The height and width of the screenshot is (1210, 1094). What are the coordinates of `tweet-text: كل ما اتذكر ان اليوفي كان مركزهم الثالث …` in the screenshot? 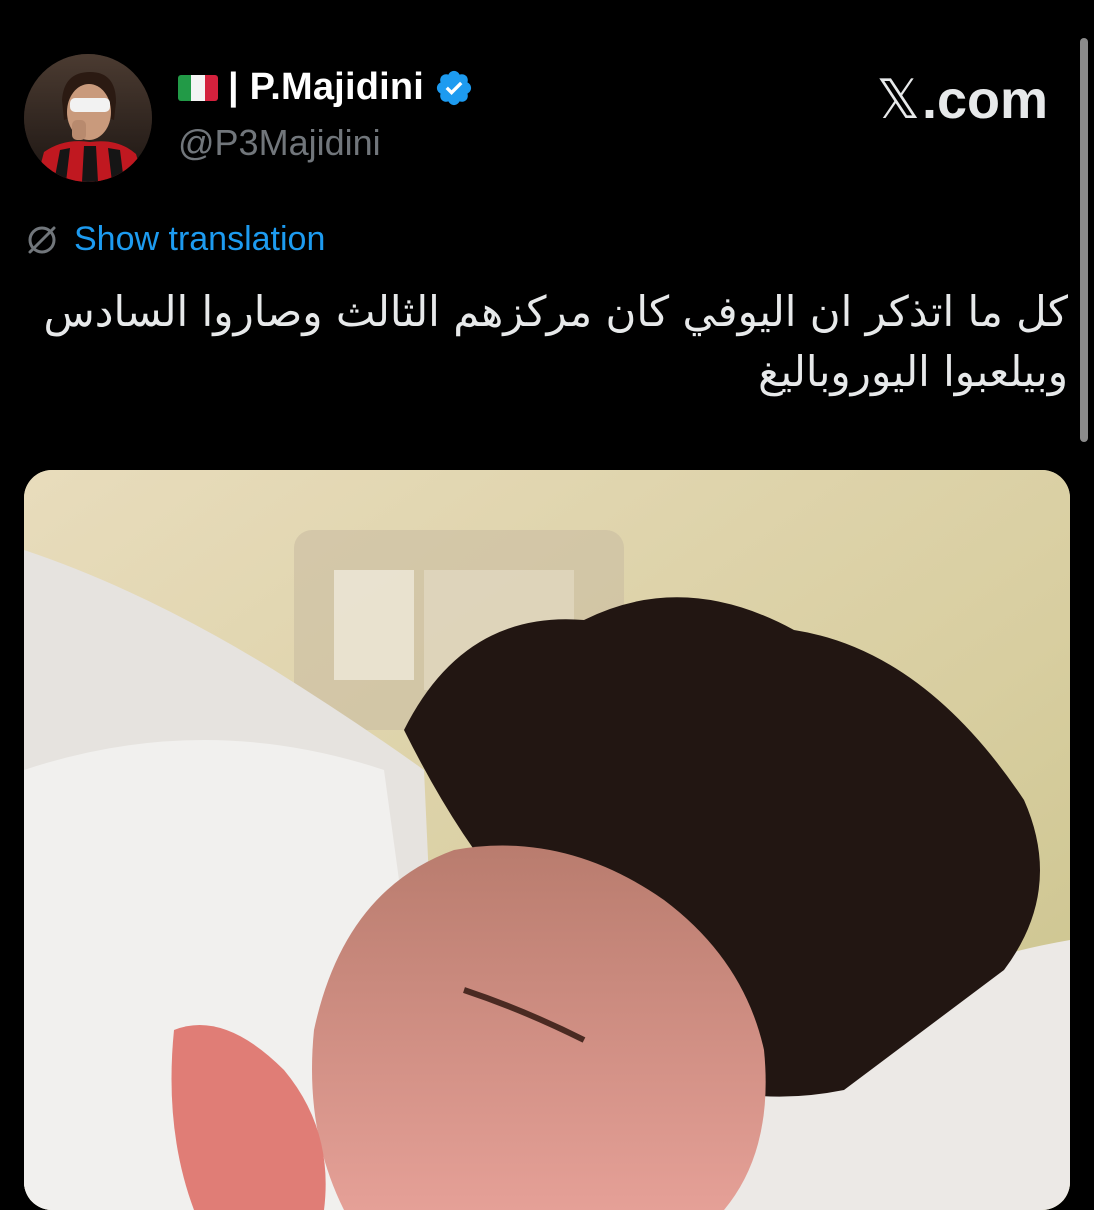 It's located at (556, 341).